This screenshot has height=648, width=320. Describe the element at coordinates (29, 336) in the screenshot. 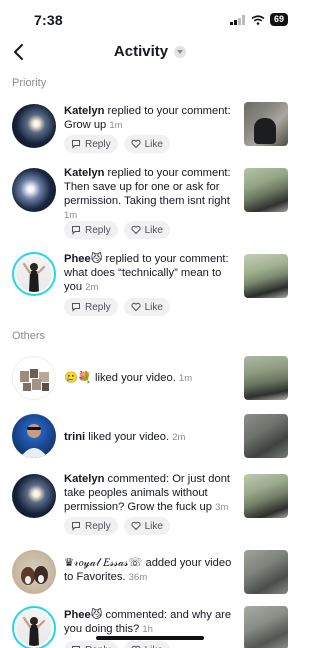

I see `section-others: Others` at that location.